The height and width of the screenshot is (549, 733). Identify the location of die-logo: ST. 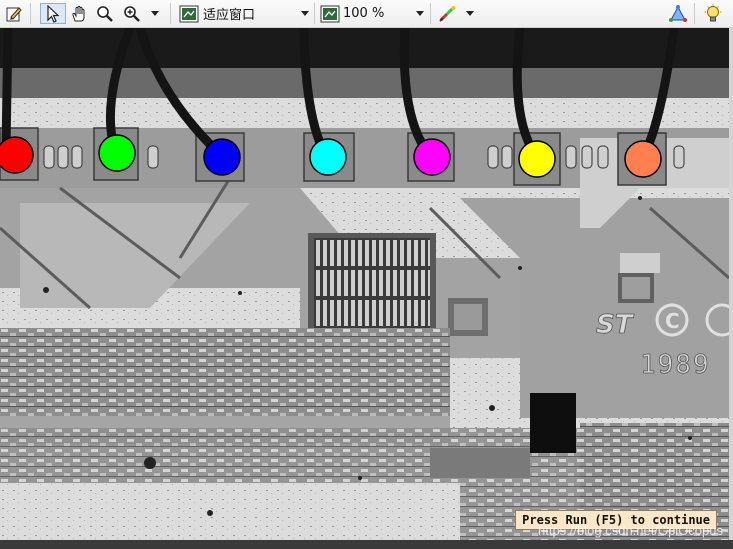
(615, 325).